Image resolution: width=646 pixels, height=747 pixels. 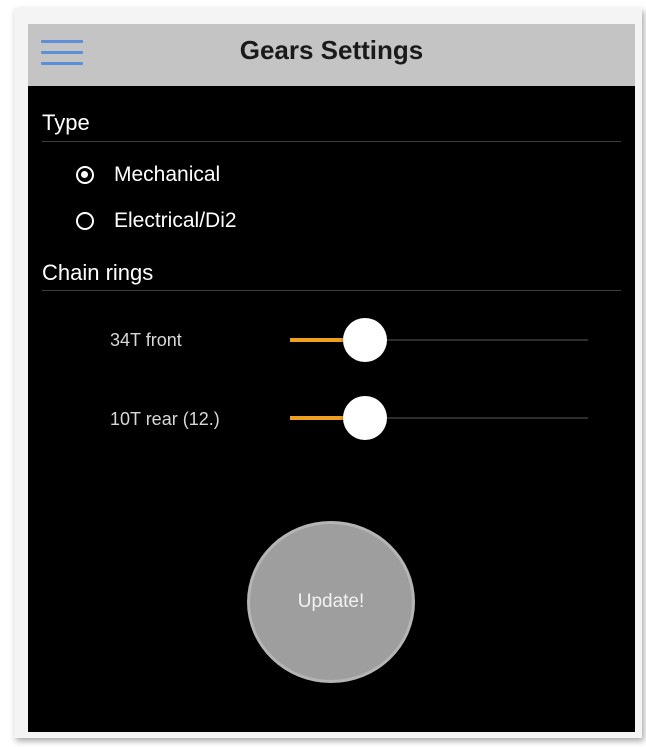 What do you see at coordinates (331, 50) in the screenshot?
I see `page-title: Gears Settings` at bounding box center [331, 50].